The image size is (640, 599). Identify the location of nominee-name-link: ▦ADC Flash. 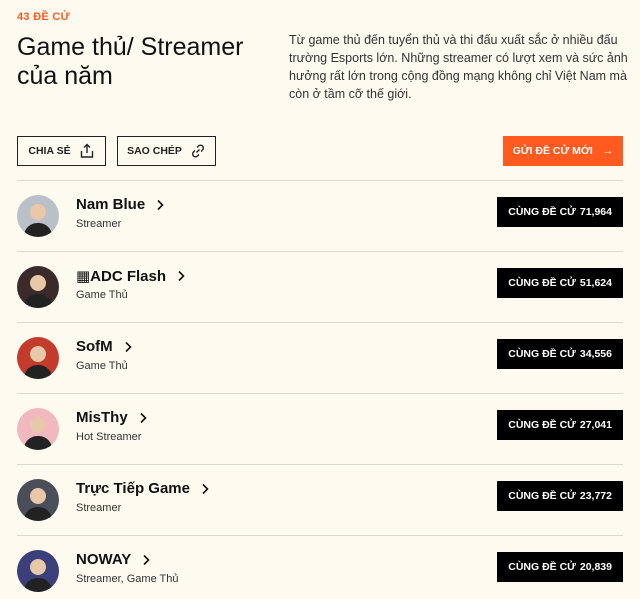
(131, 276).